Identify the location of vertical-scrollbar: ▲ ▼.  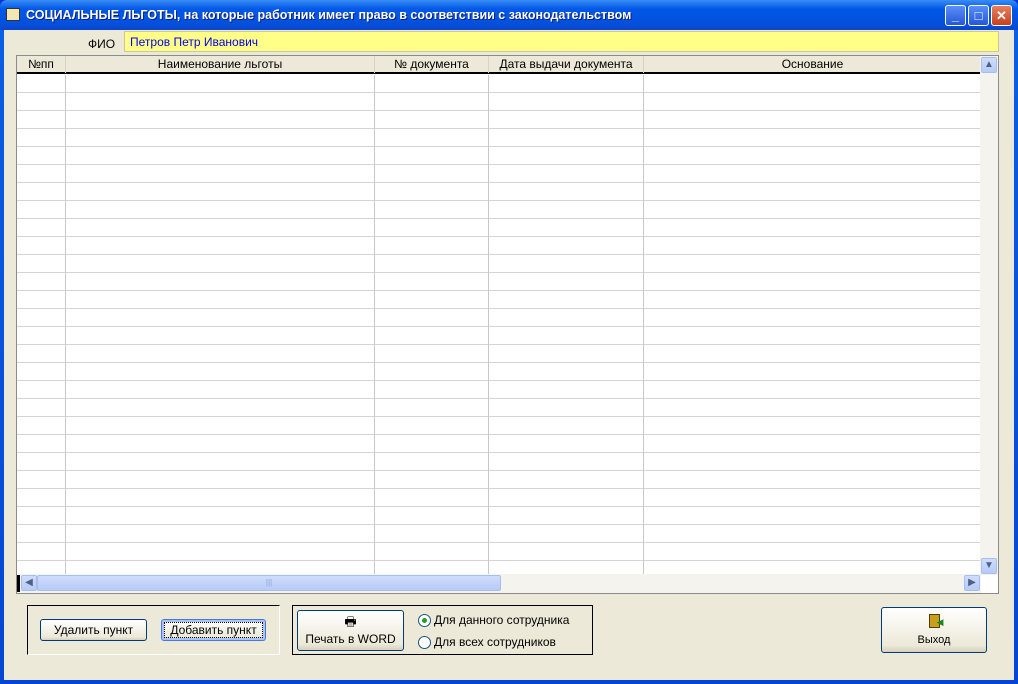
(989, 315).